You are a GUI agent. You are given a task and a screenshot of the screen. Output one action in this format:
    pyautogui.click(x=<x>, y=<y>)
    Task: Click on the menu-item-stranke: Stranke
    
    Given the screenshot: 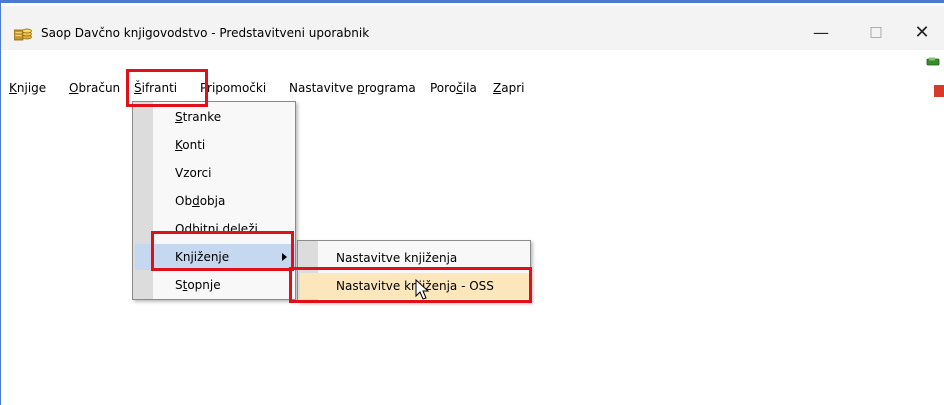 What is the action you would take?
    pyautogui.click(x=224, y=117)
    